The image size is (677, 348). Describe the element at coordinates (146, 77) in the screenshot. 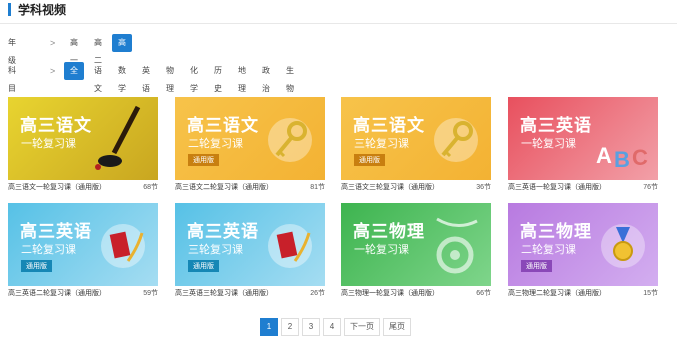

I see `subject-option: 英语` at that location.